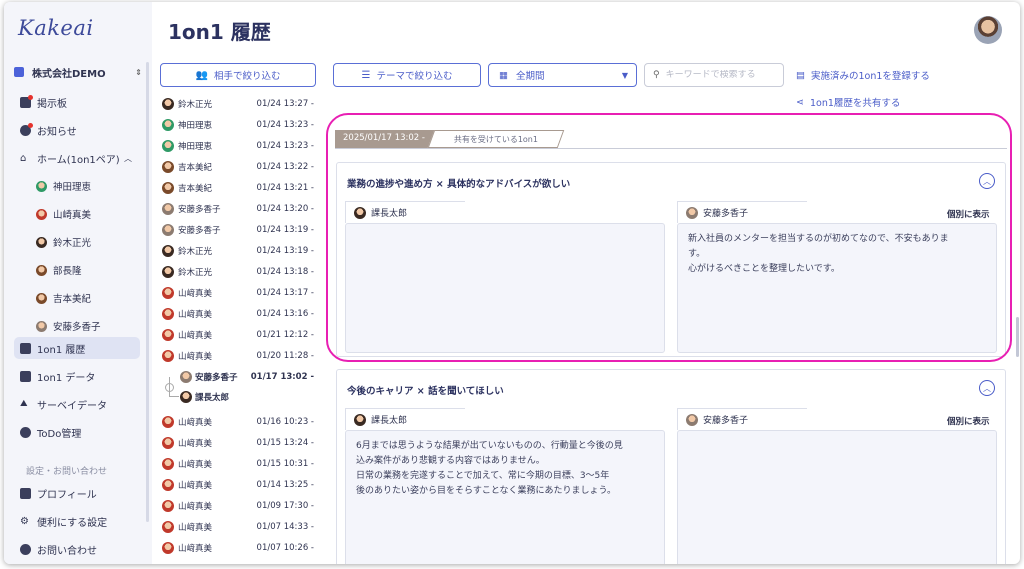  I want to click on history-row: 吉本美紀 01/24 13:21 -, so click(238, 188).